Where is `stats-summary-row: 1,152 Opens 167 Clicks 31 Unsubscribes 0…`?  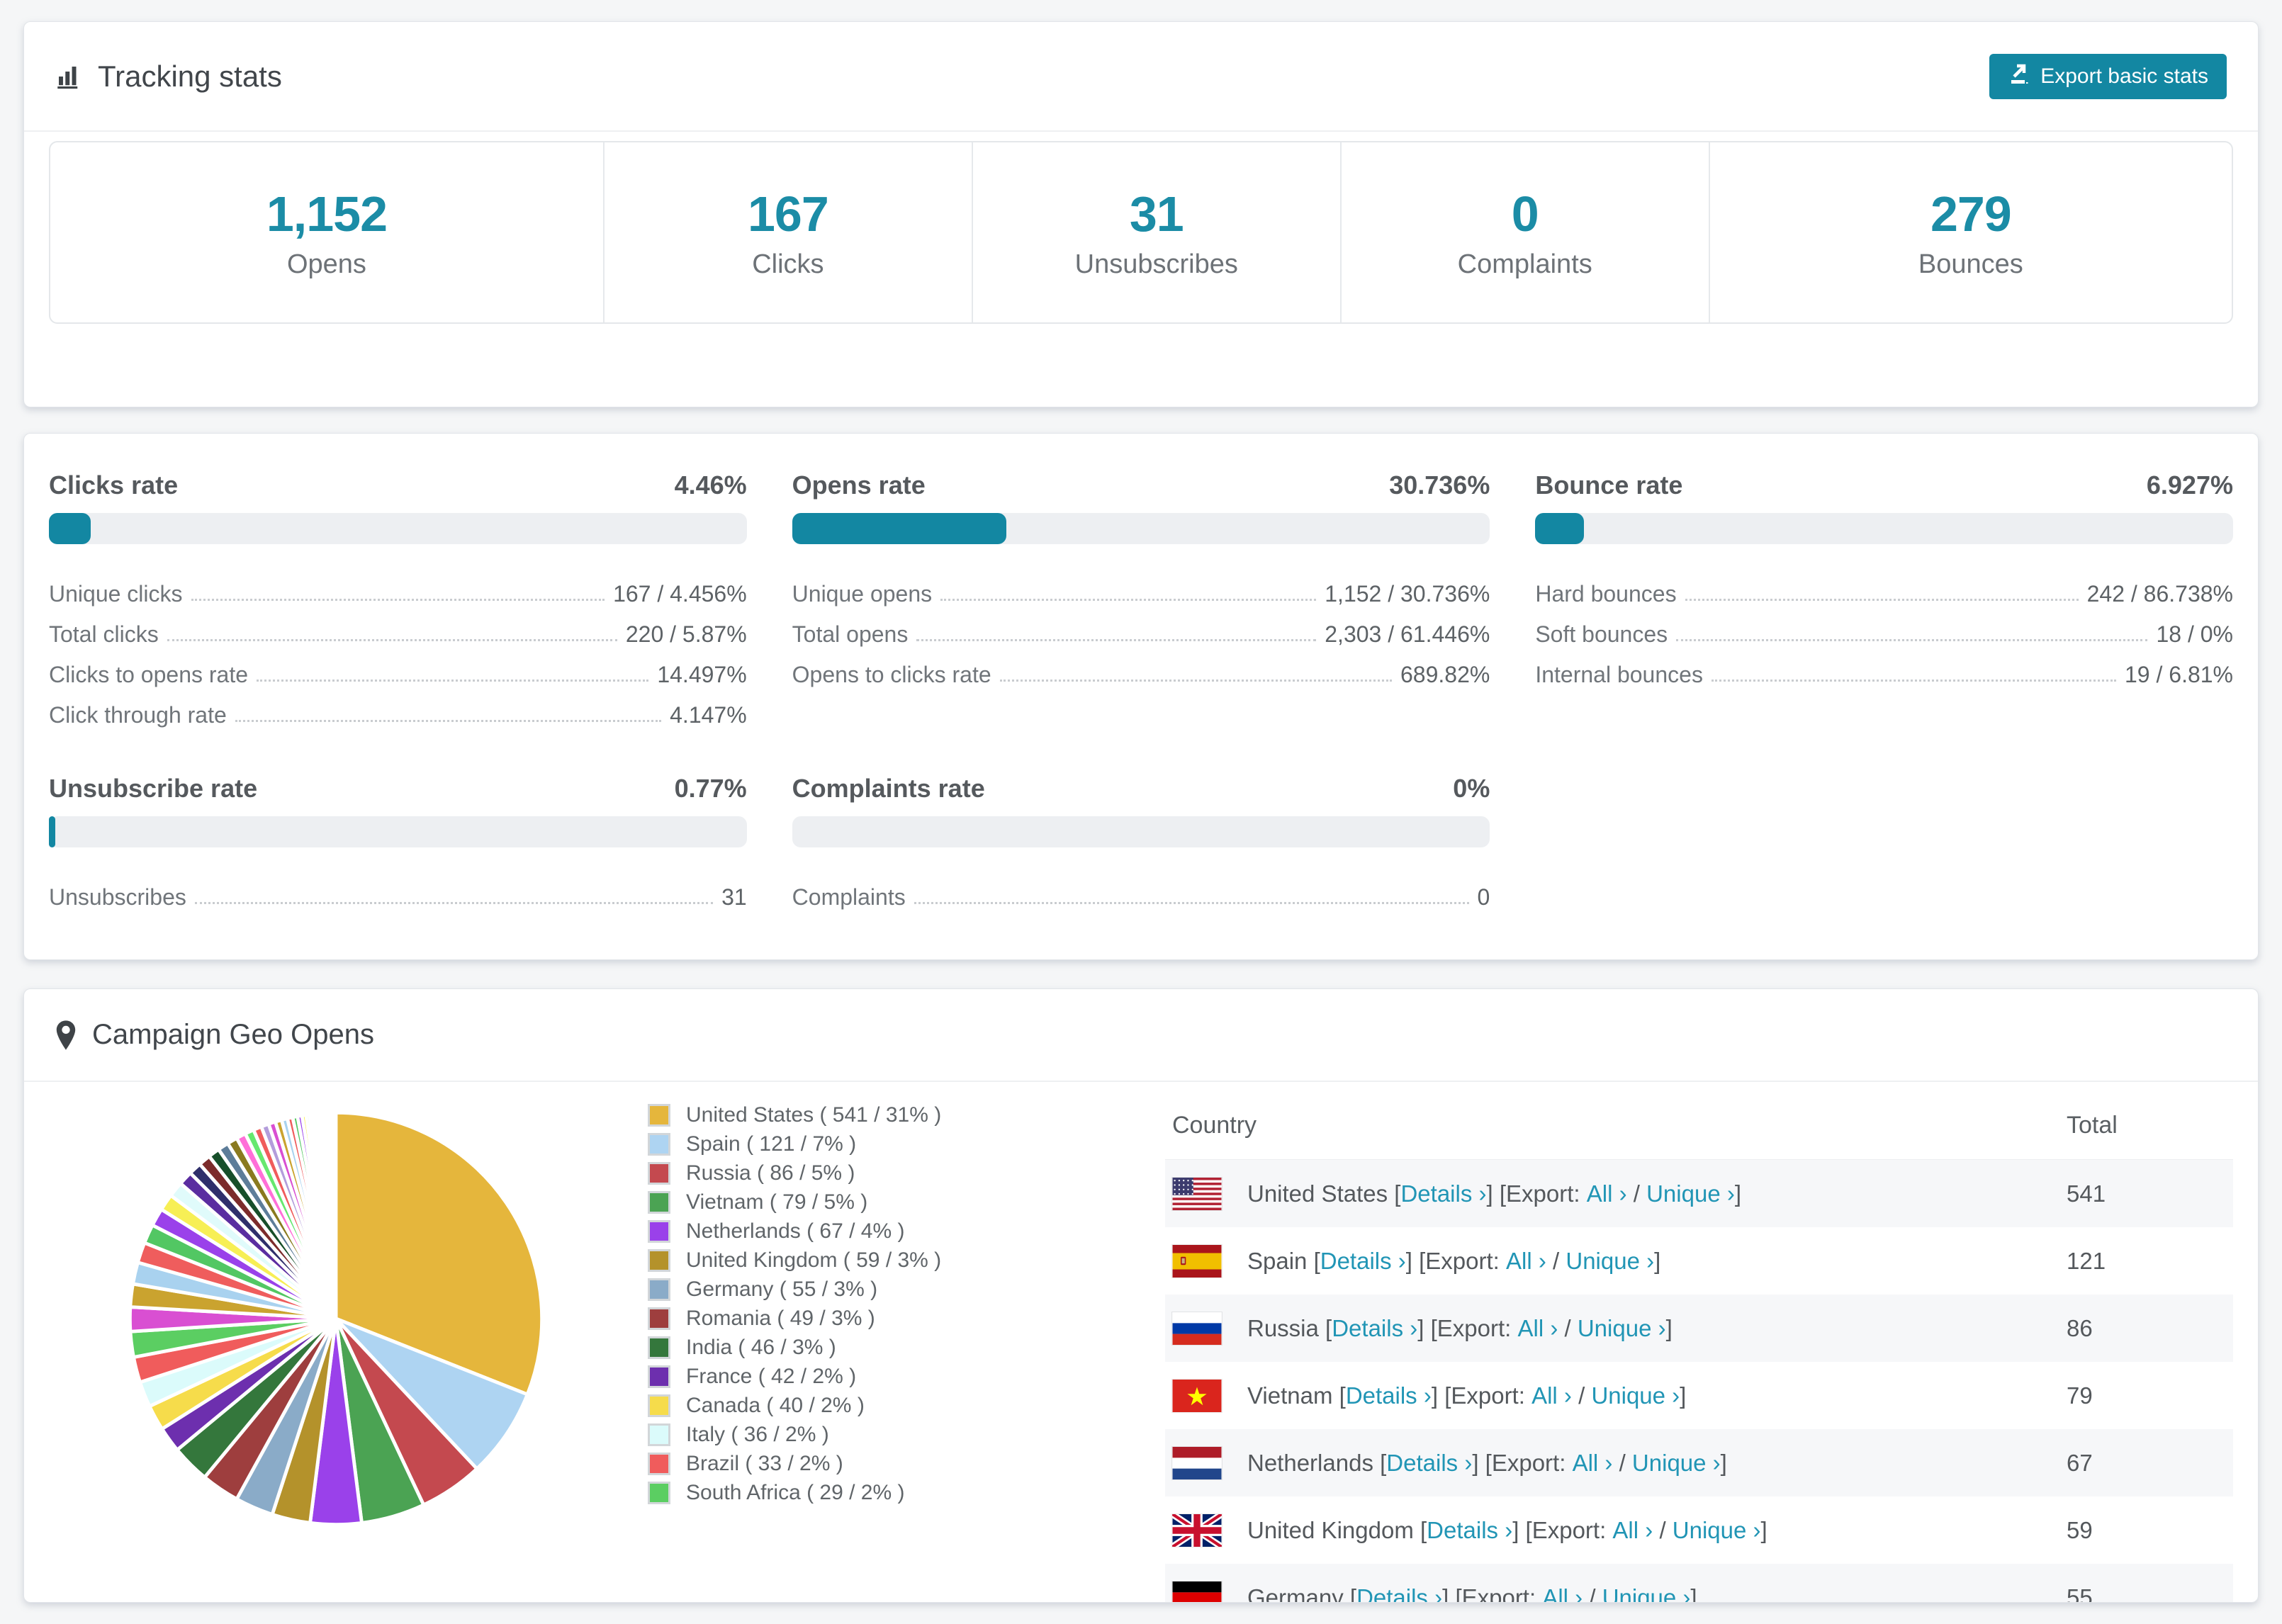 stats-summary-row: 1,152 Opens 167 Clicks 31 Unsubscribes 0… is located at coordinates (1141, 233).